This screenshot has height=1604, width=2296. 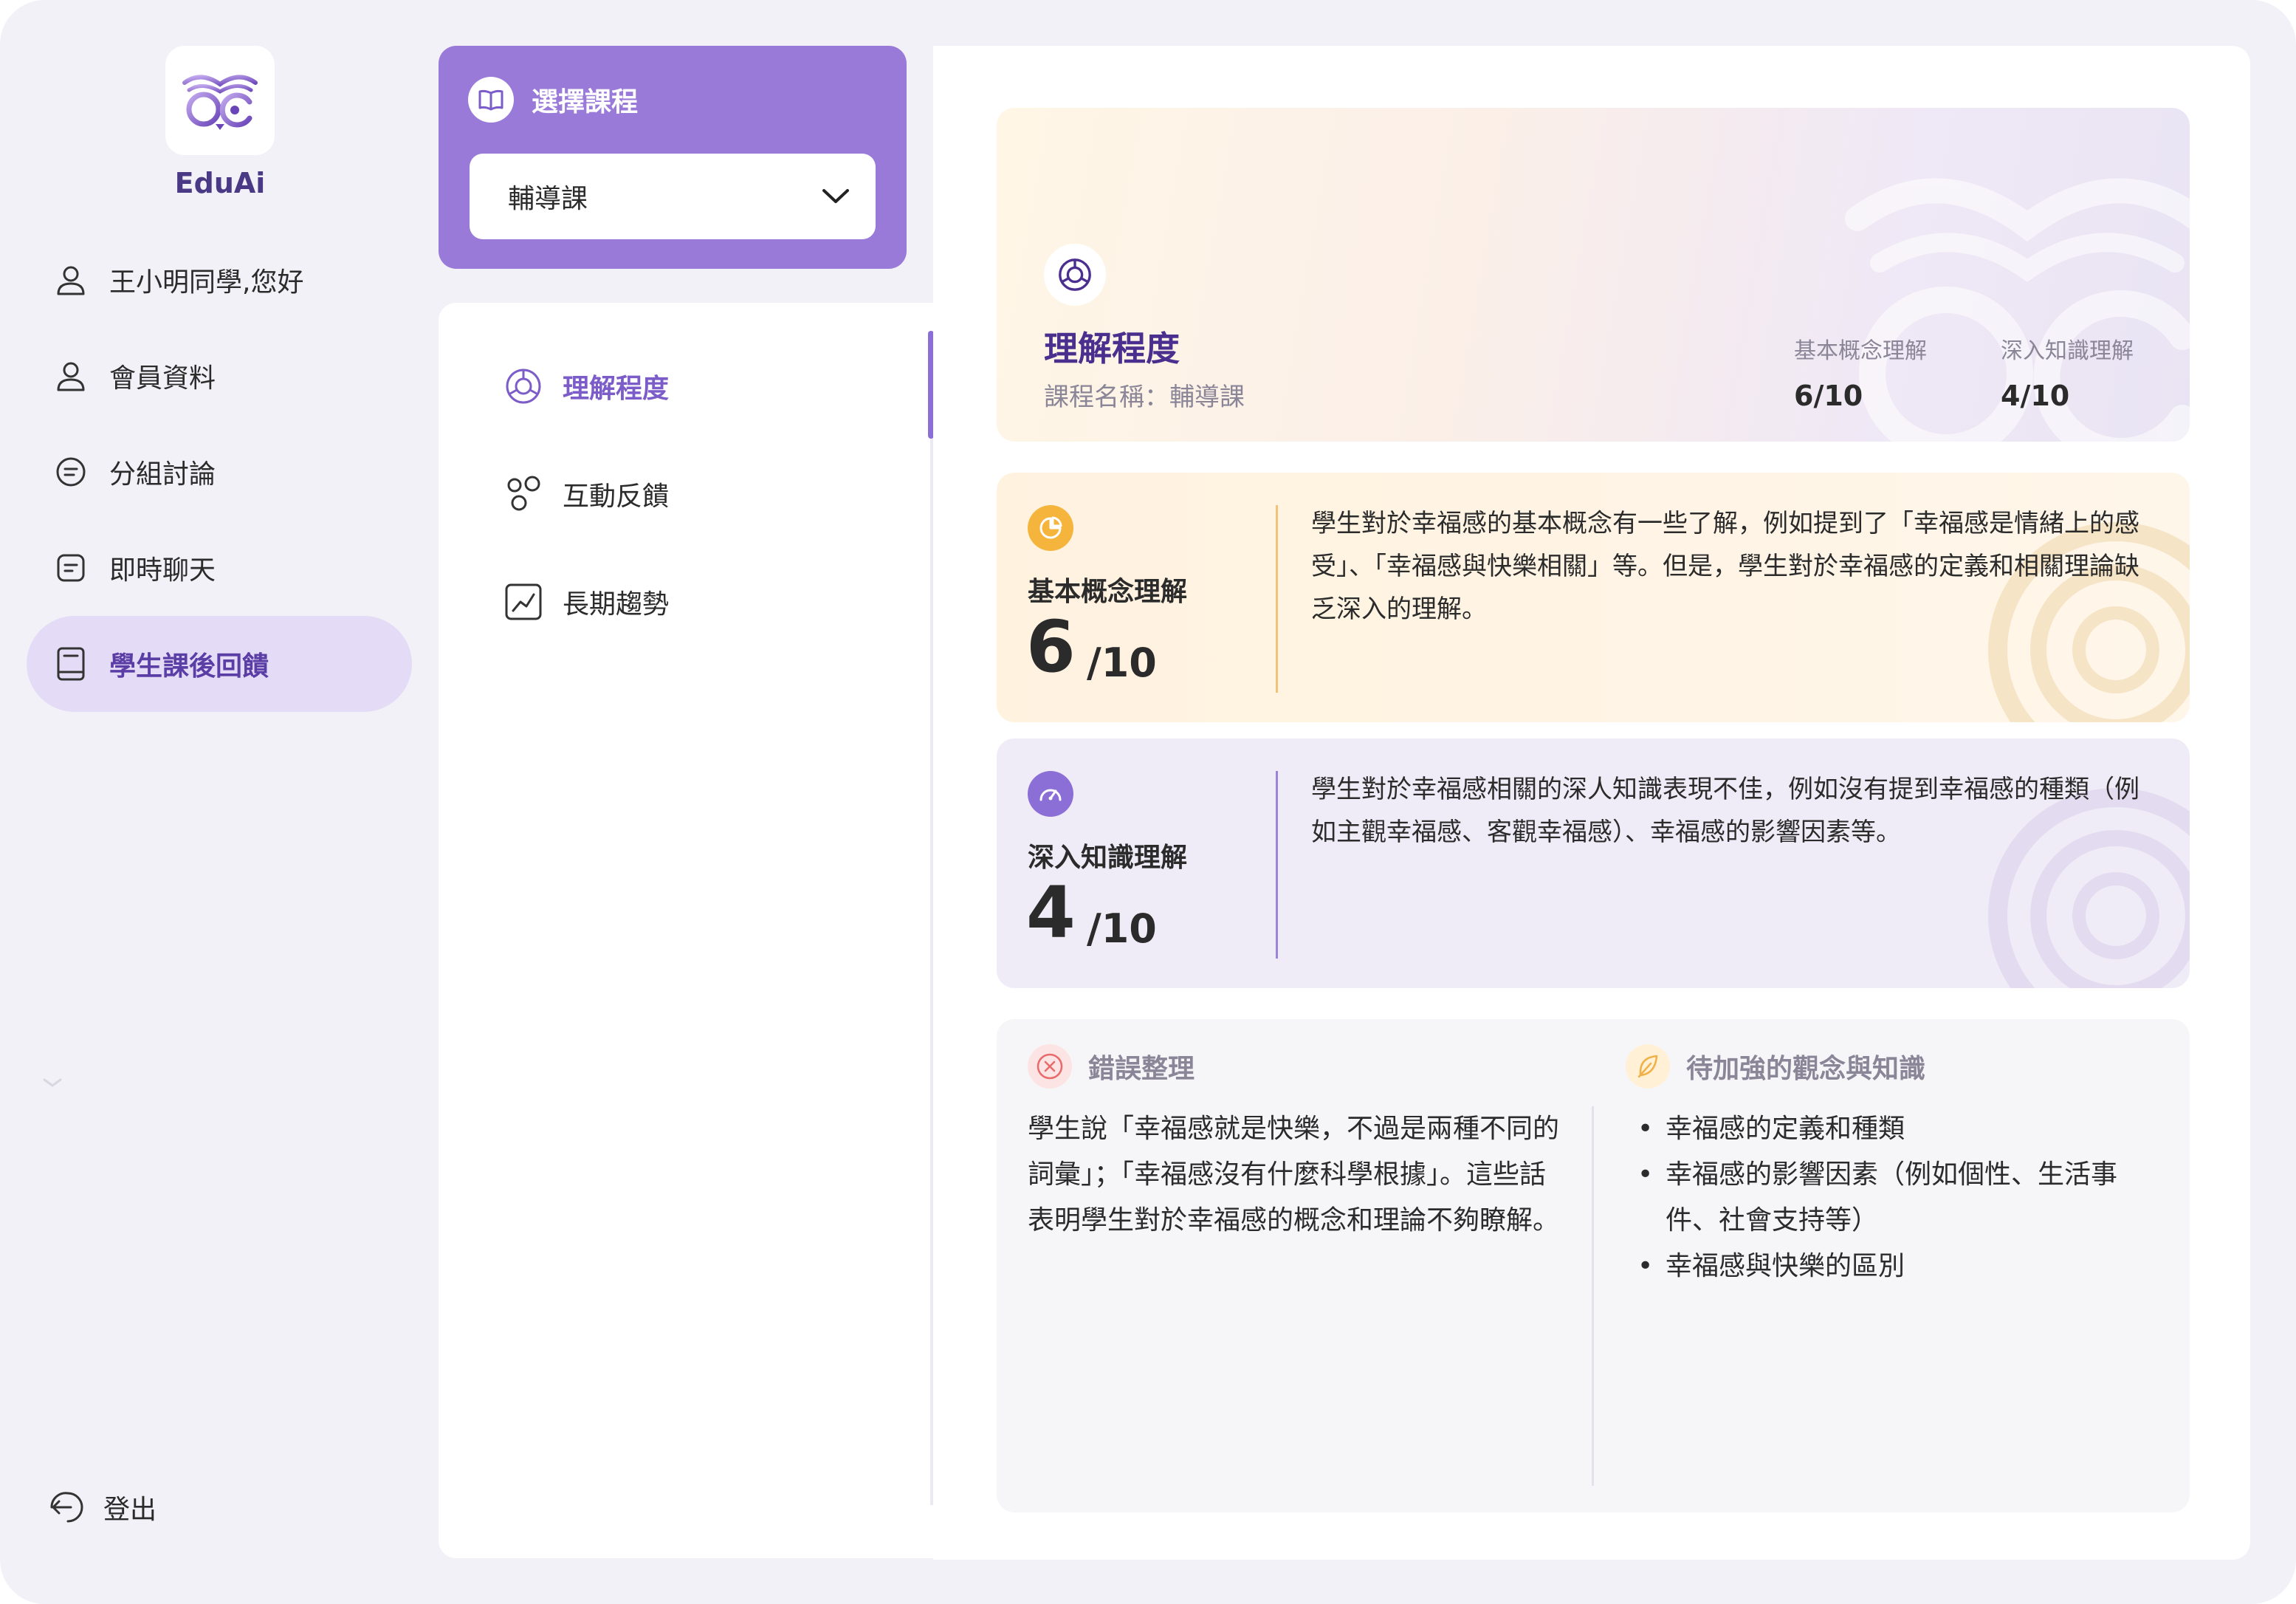 What do you see at coordinates (1277, 865) in the screenshot?
I see `deep-knowledge-divider` at bounding box center [1277, 865].